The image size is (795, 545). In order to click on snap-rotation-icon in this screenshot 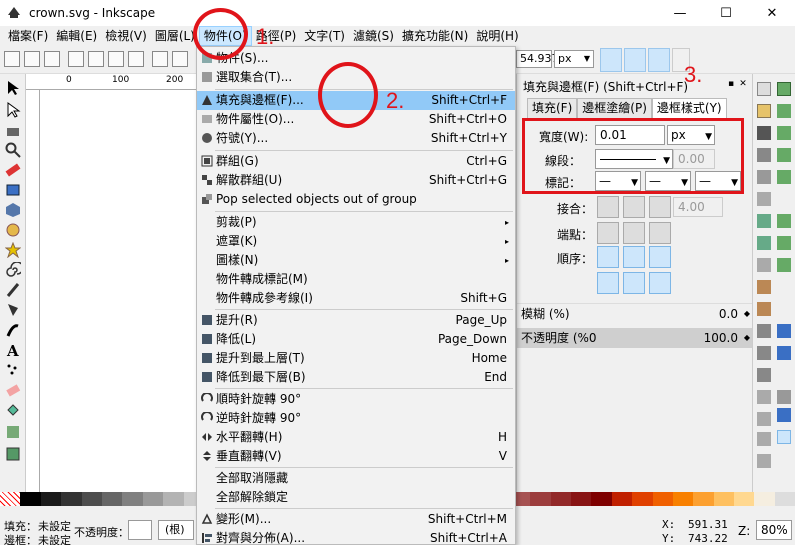, I will do `click(784, 265)`.